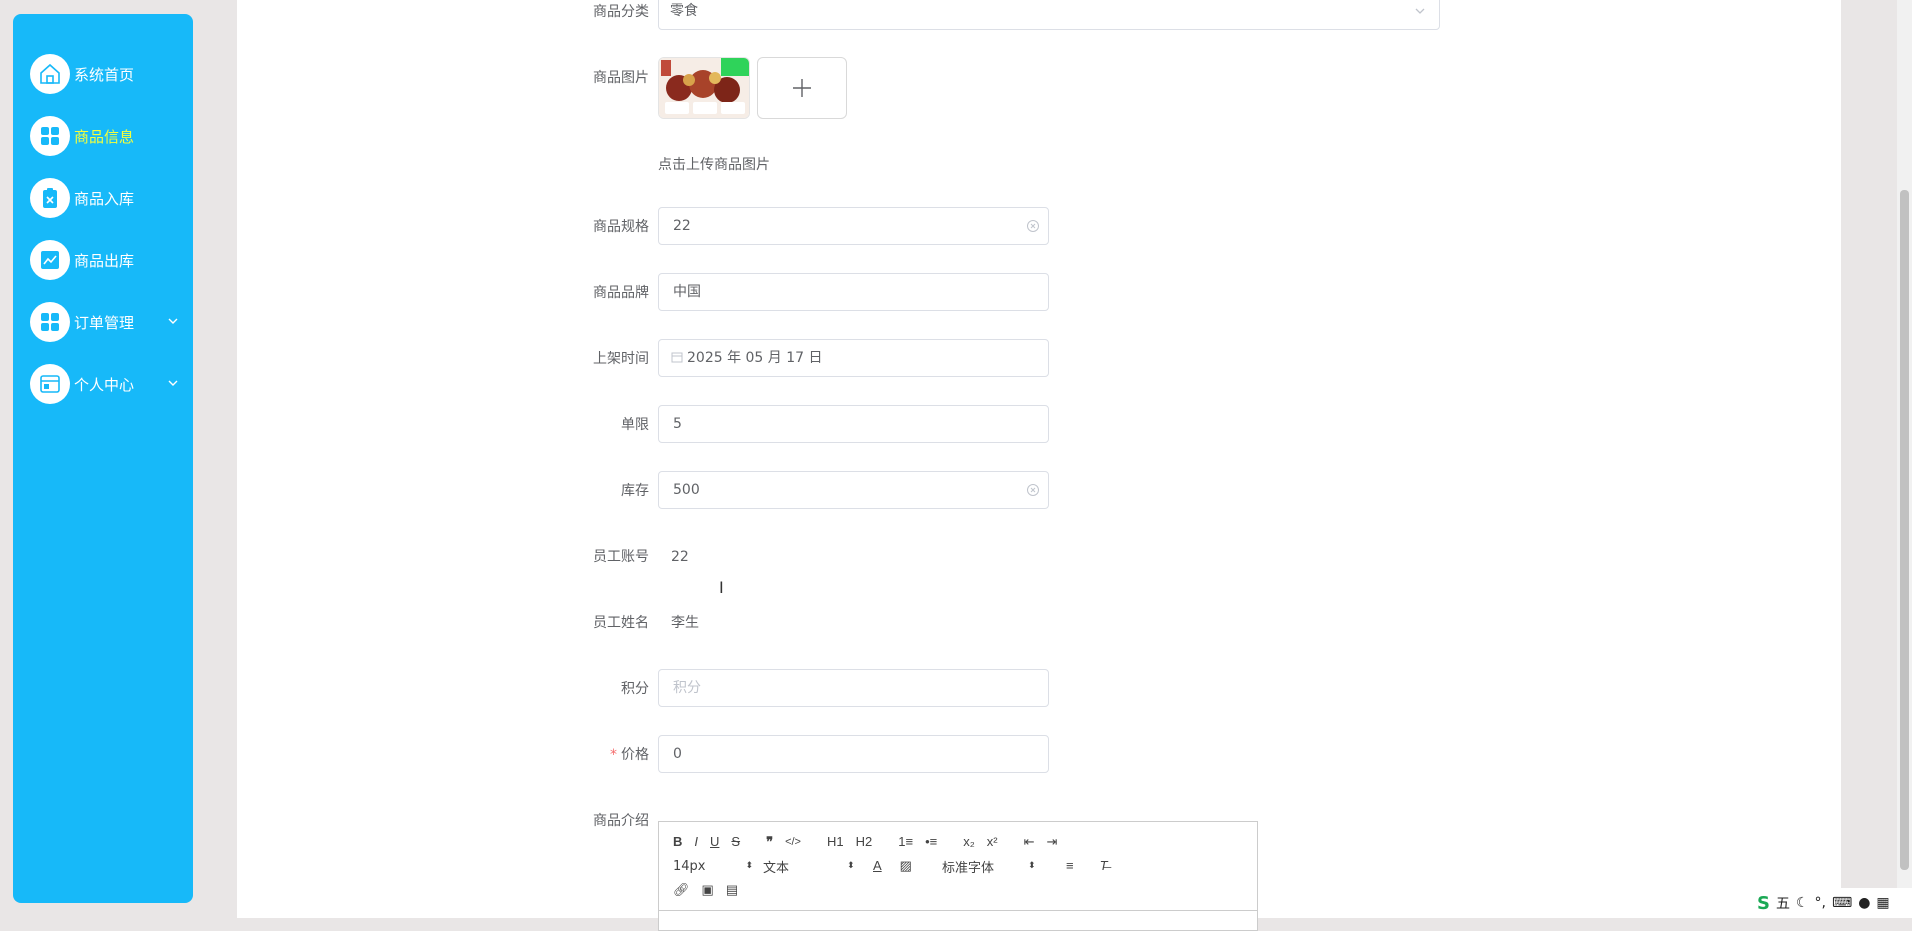 The width and height of the screenshot is (1912, 931). I want to click on sidebar-item-label: 订单管理, so click(104, 322).